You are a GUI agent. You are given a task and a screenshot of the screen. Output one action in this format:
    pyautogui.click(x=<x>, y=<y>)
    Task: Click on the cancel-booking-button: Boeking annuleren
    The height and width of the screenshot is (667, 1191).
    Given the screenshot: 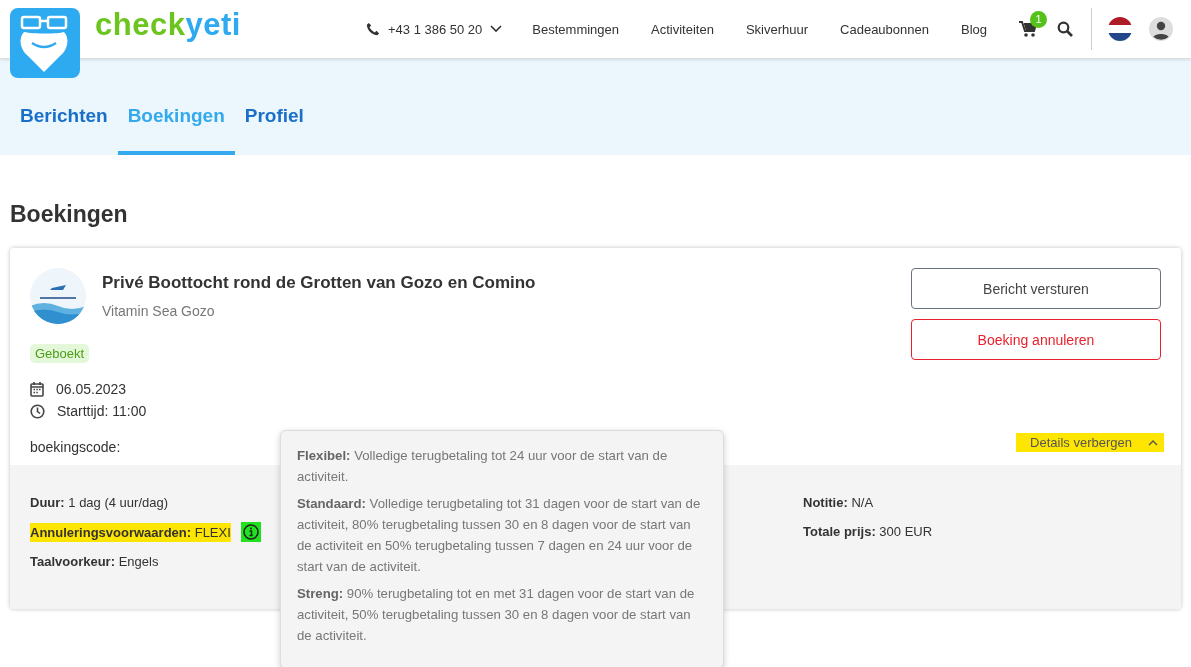 What is the action you would take?
    pyautogui.click(x=1036, y=339)
    